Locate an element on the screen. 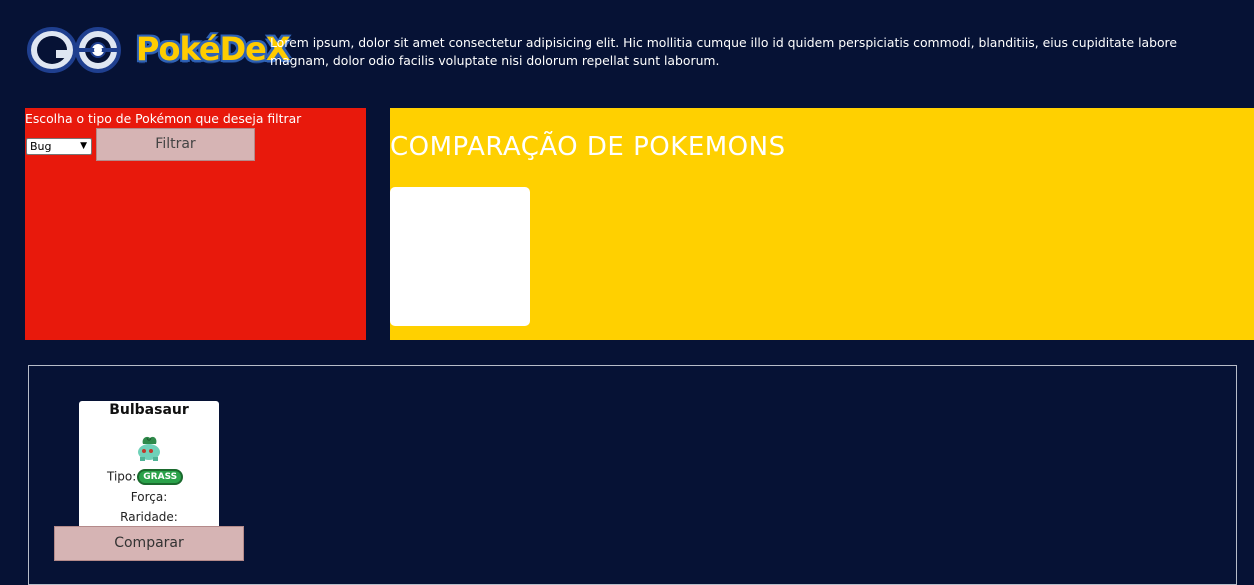 The image size is (1254, 585). pokemon-name: Bulbasaur is located at coordinates (149, 410).